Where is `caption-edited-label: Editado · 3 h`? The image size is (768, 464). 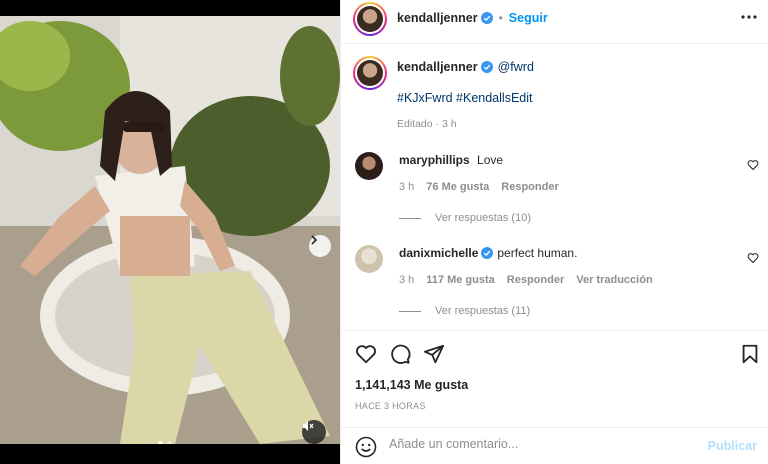
caption-edited-label: Editado · 3 h is located at coordinates (427, 124).